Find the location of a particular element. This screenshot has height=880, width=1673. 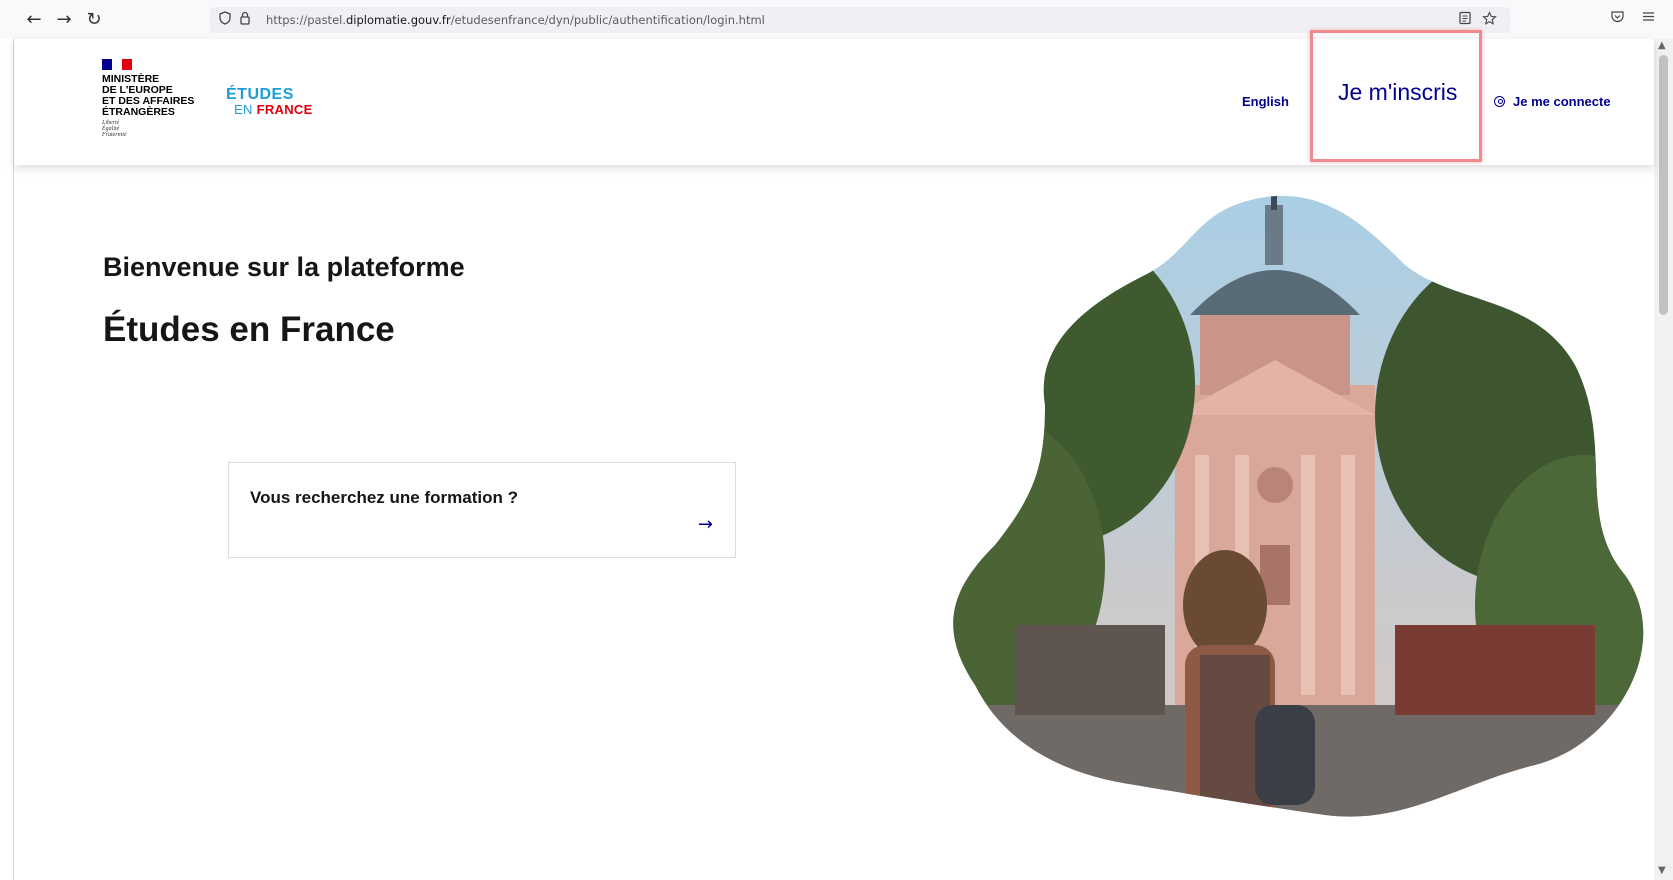

reader-view-icon is located at coordinates (1465, 20).